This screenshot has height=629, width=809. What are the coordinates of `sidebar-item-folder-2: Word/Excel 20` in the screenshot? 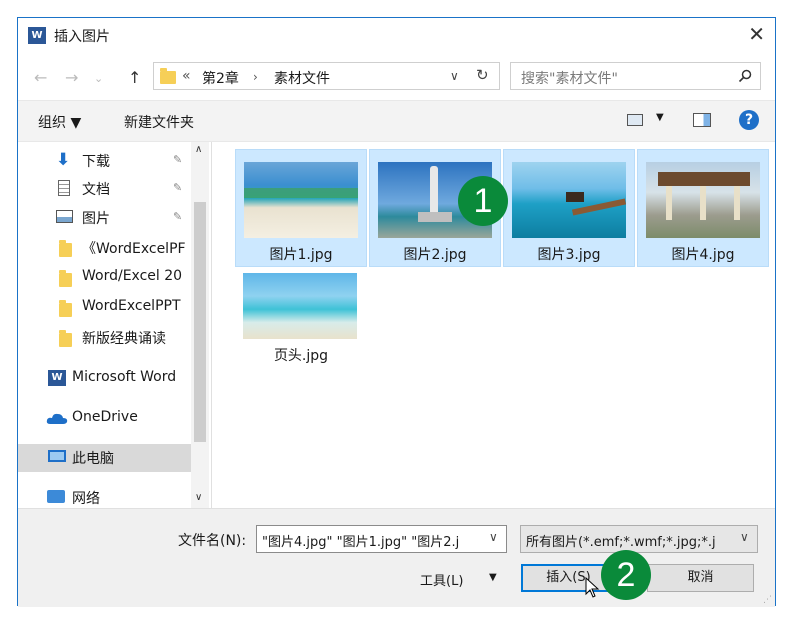 It's located at (126, 278).